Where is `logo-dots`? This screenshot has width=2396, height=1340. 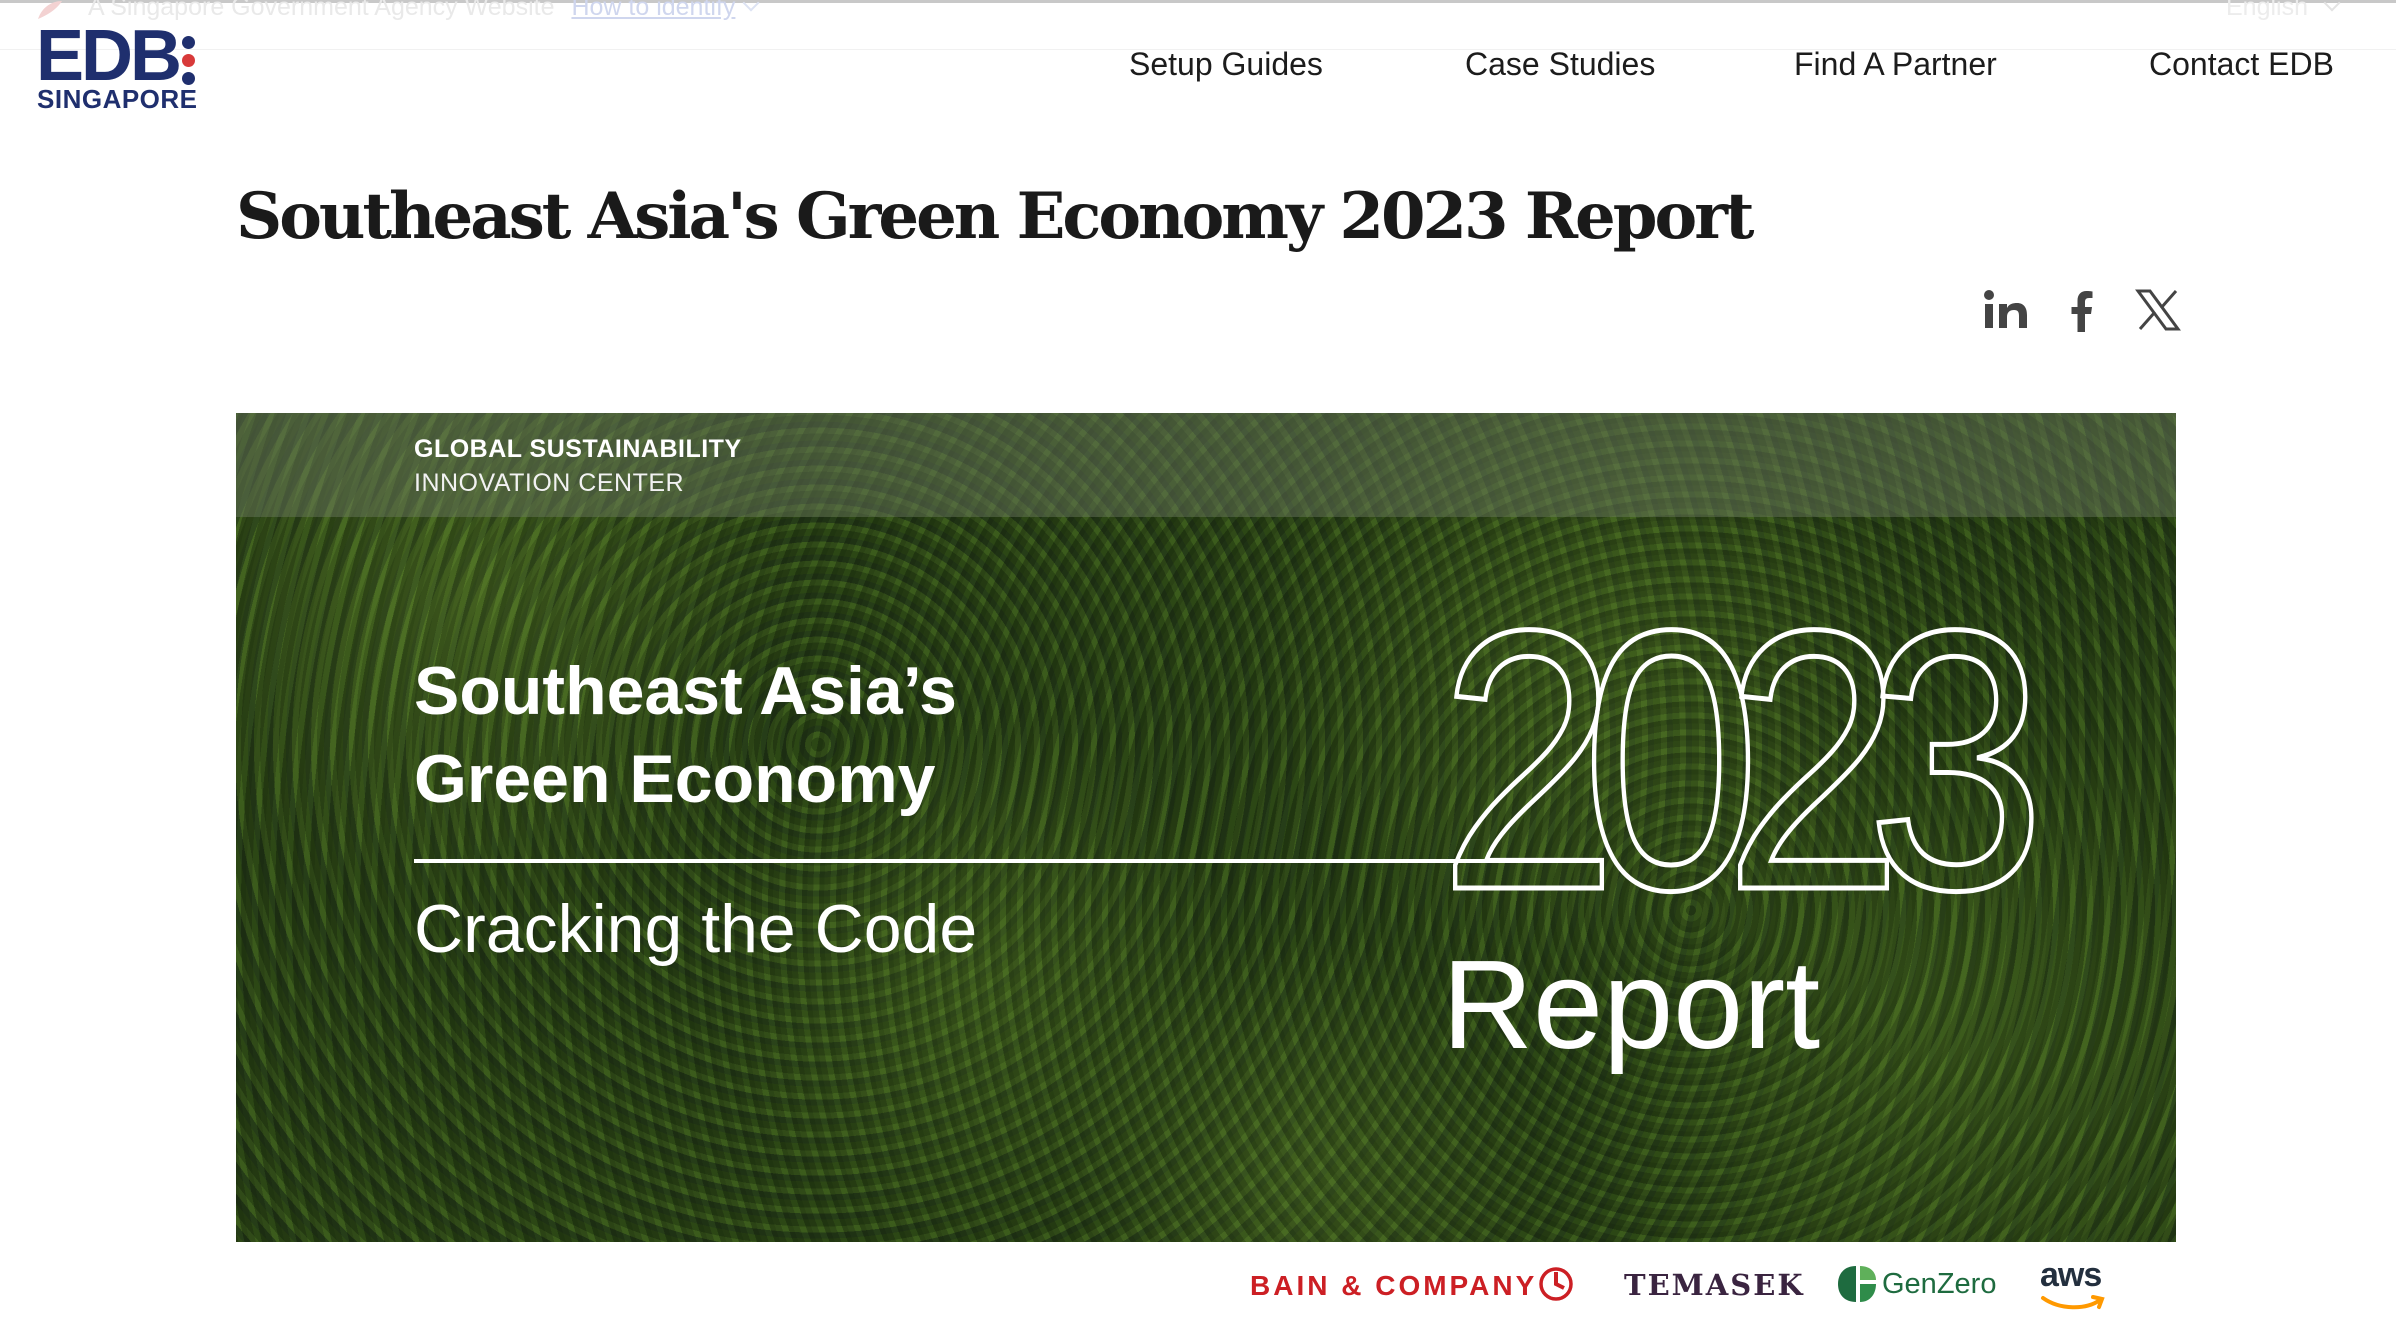
logo-dots is located at coordinates (190, 61).